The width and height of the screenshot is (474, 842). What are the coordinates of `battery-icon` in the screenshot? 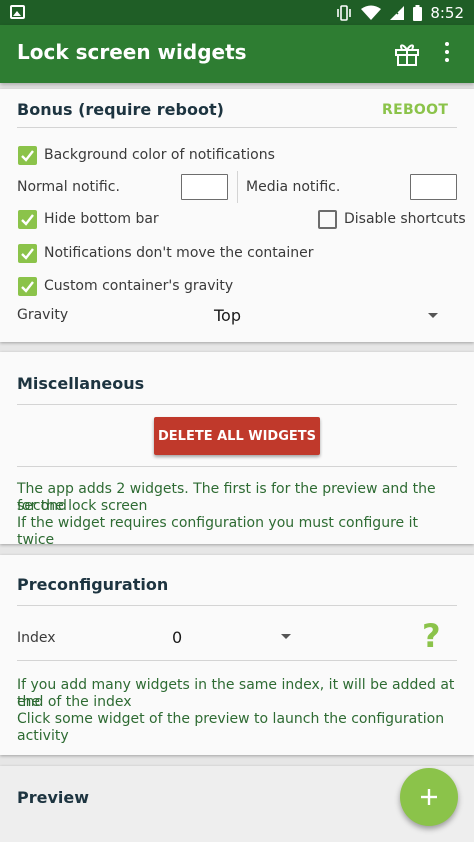 It's located at (418, 13).